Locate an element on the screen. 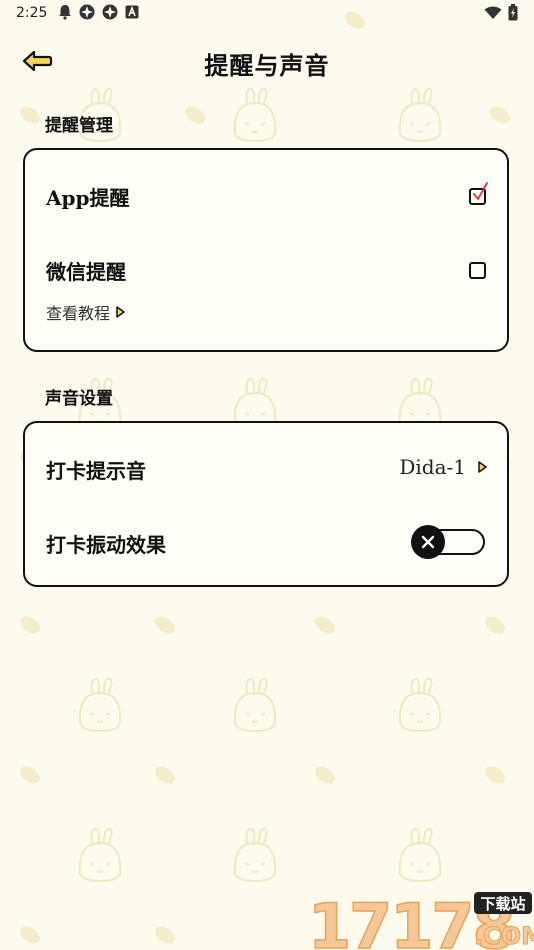  status-icons-left is located at coordinates (98, 12).